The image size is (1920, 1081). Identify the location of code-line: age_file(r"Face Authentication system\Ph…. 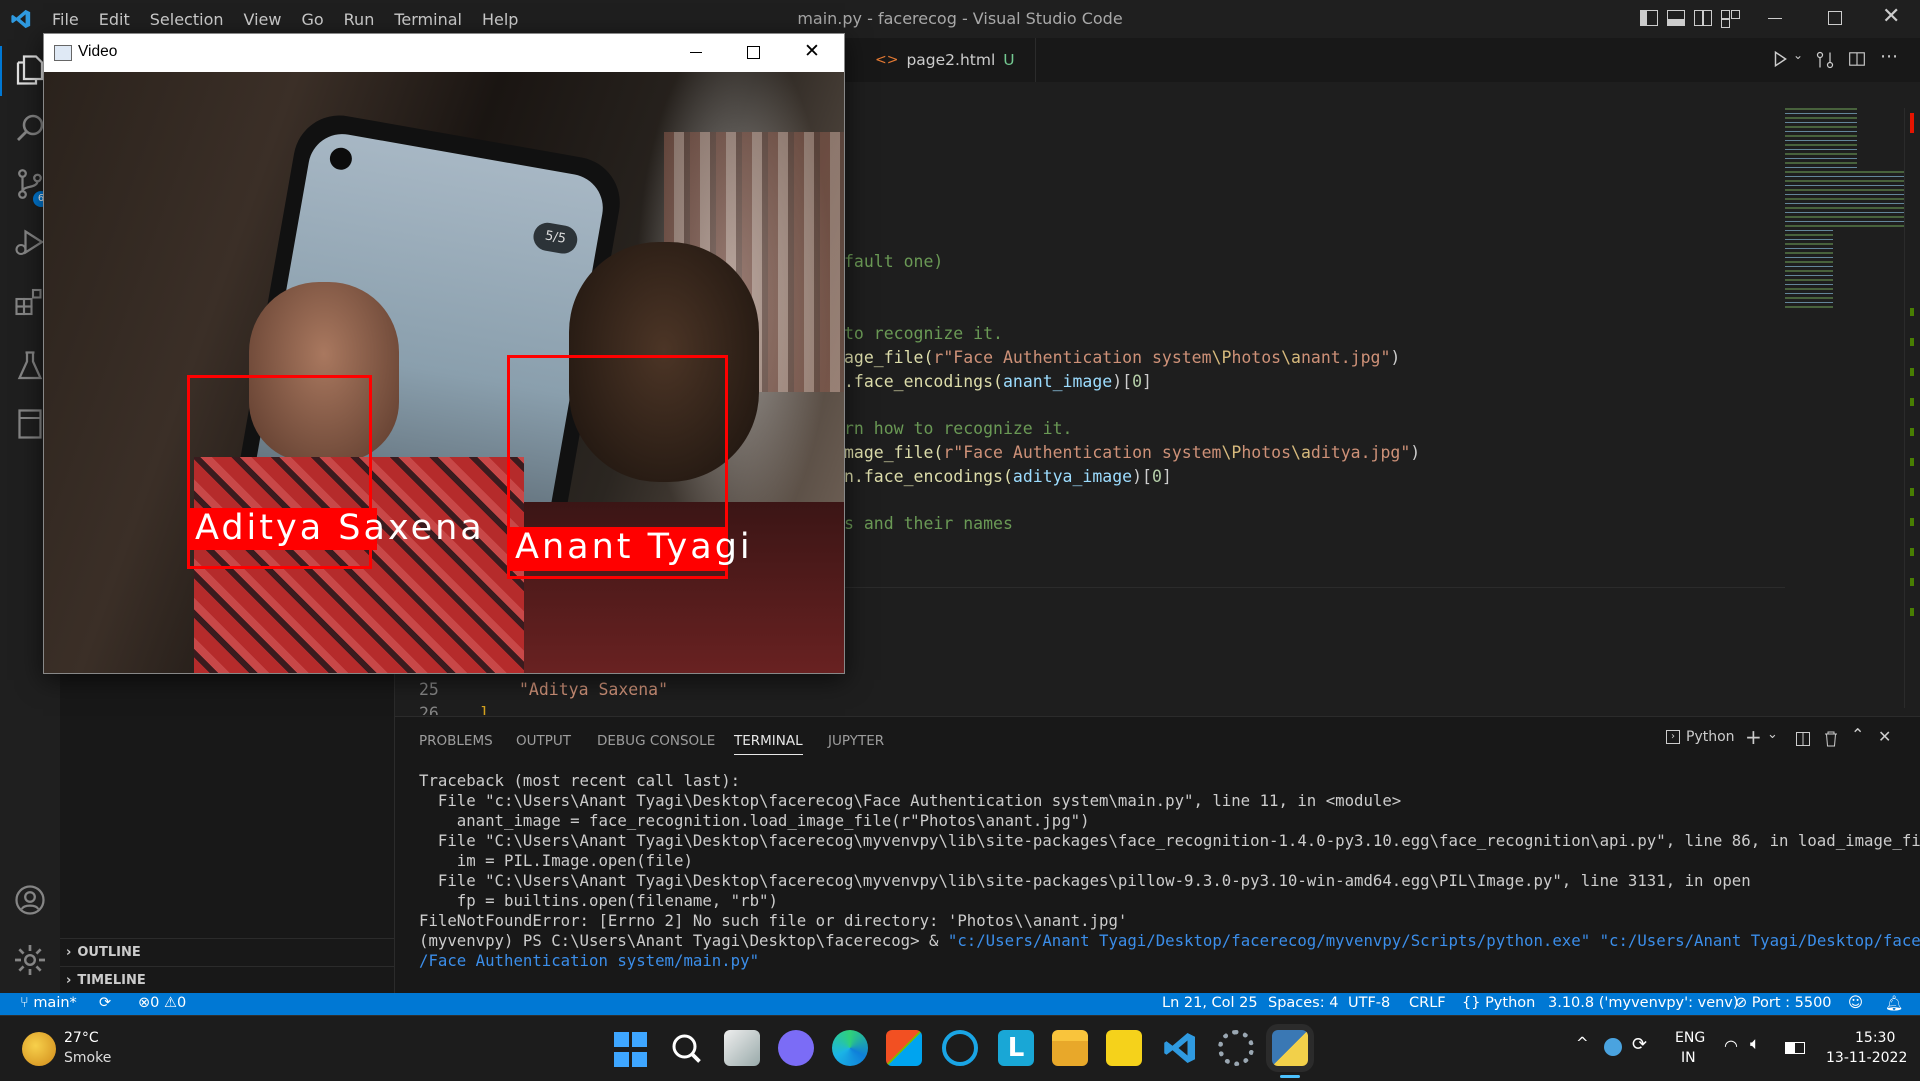
(1122, 357).